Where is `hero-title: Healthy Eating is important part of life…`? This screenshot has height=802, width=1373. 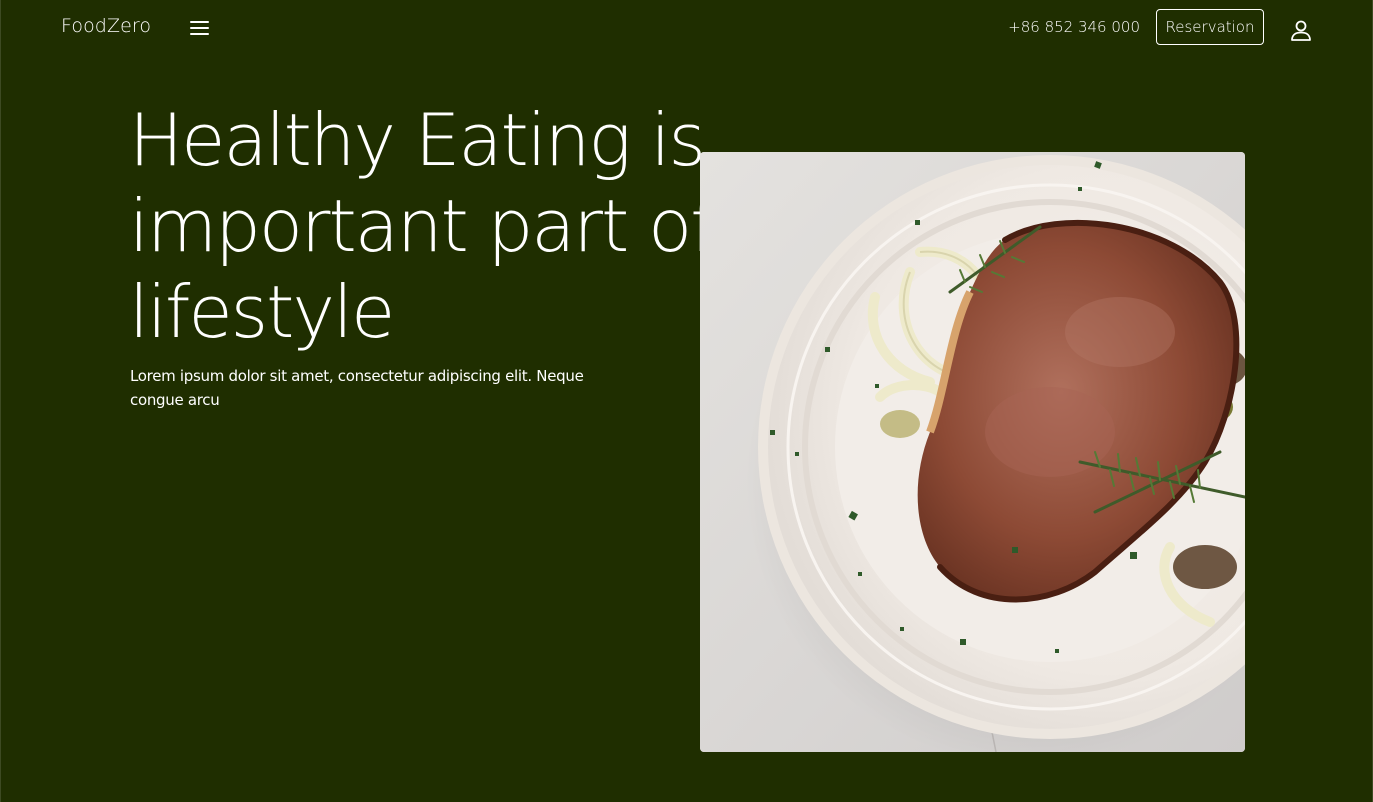
hero-title: Healthy Eating is important part of life… is located at coordinates (422, 226).